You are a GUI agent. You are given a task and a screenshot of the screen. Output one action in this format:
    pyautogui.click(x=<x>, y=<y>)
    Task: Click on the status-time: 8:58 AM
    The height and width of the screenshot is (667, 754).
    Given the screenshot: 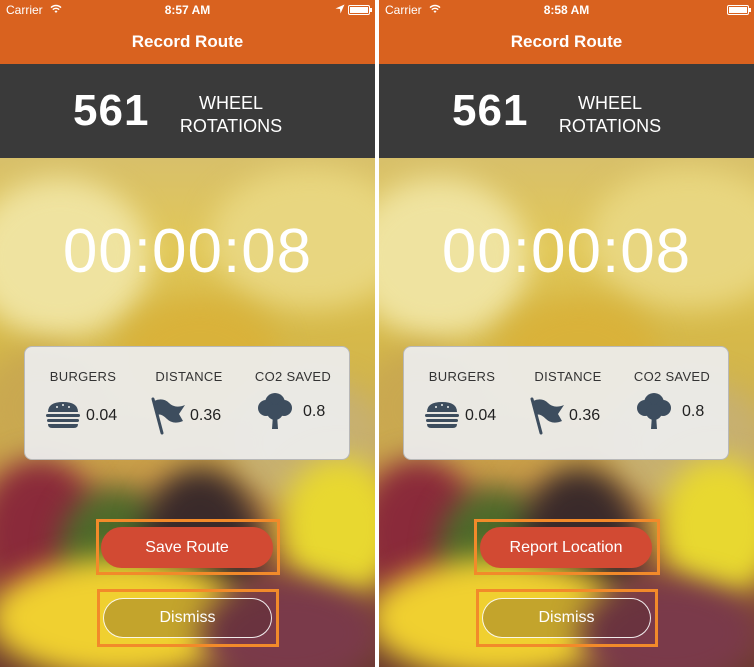 What is the action you would take?
    pyautogui.click(x=566, y=10)
    